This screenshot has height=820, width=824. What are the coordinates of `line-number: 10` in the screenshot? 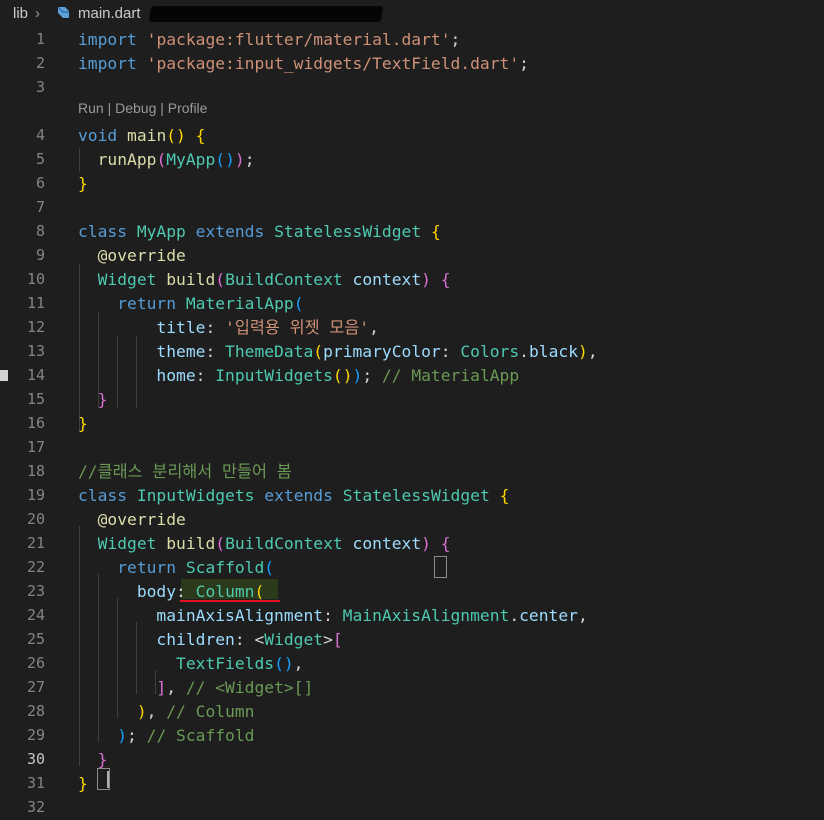 It's located at (35, 279).